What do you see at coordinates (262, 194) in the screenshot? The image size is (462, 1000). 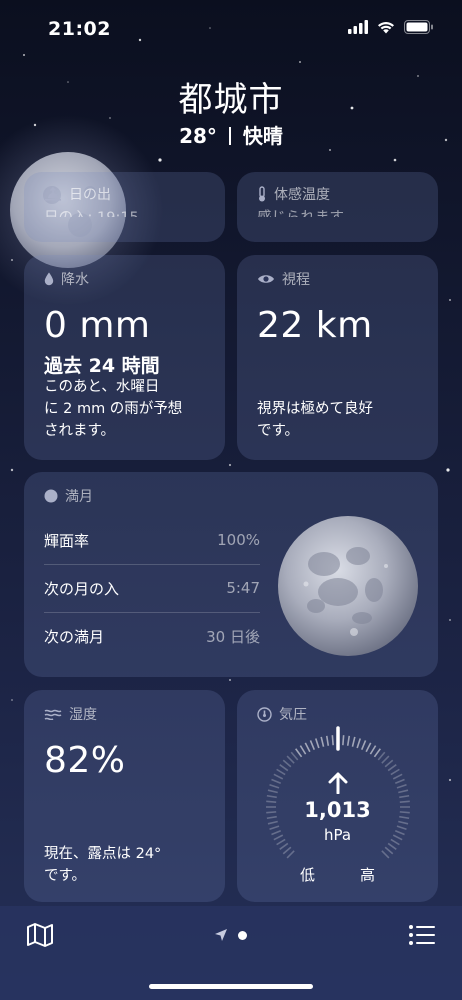 I see `thermometer-icon` at bounding box center [262, 194].